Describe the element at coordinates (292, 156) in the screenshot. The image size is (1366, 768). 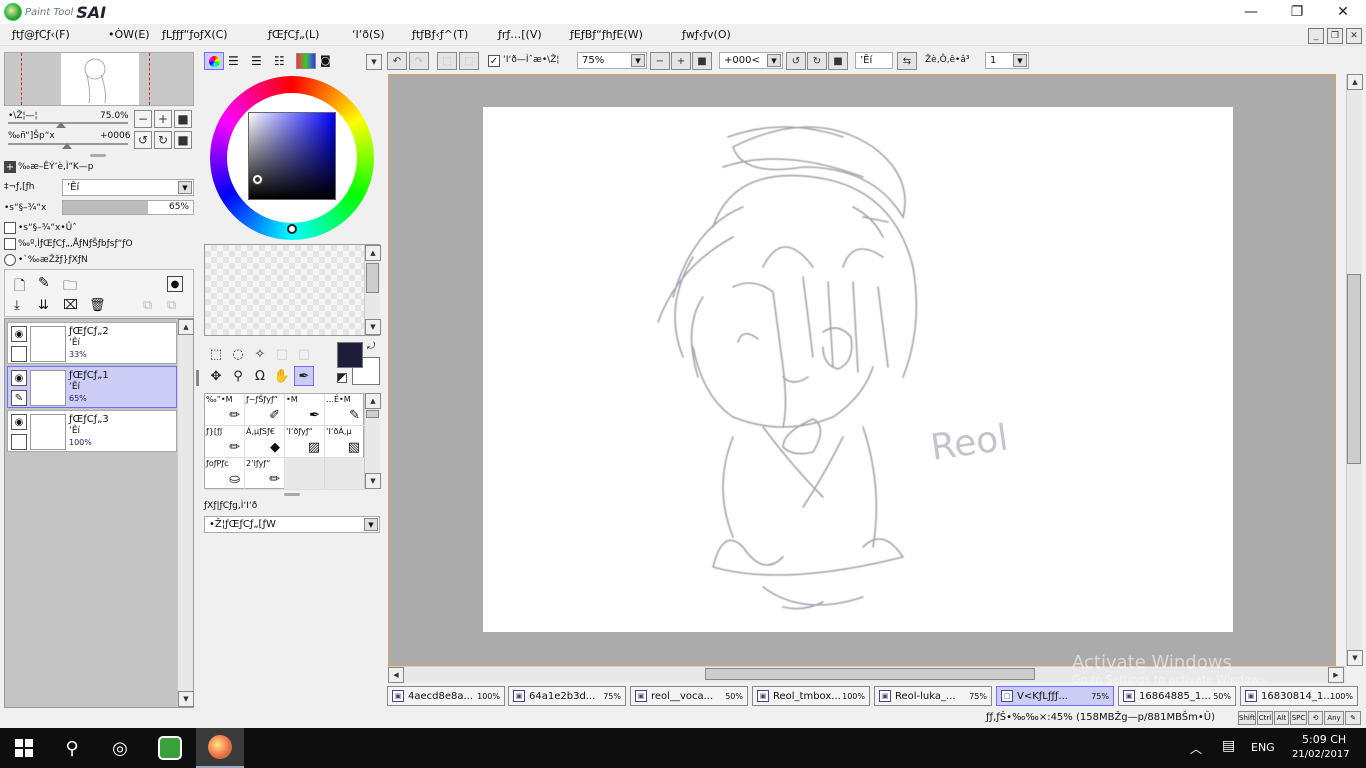
I see `saturation-value-box` at that location.